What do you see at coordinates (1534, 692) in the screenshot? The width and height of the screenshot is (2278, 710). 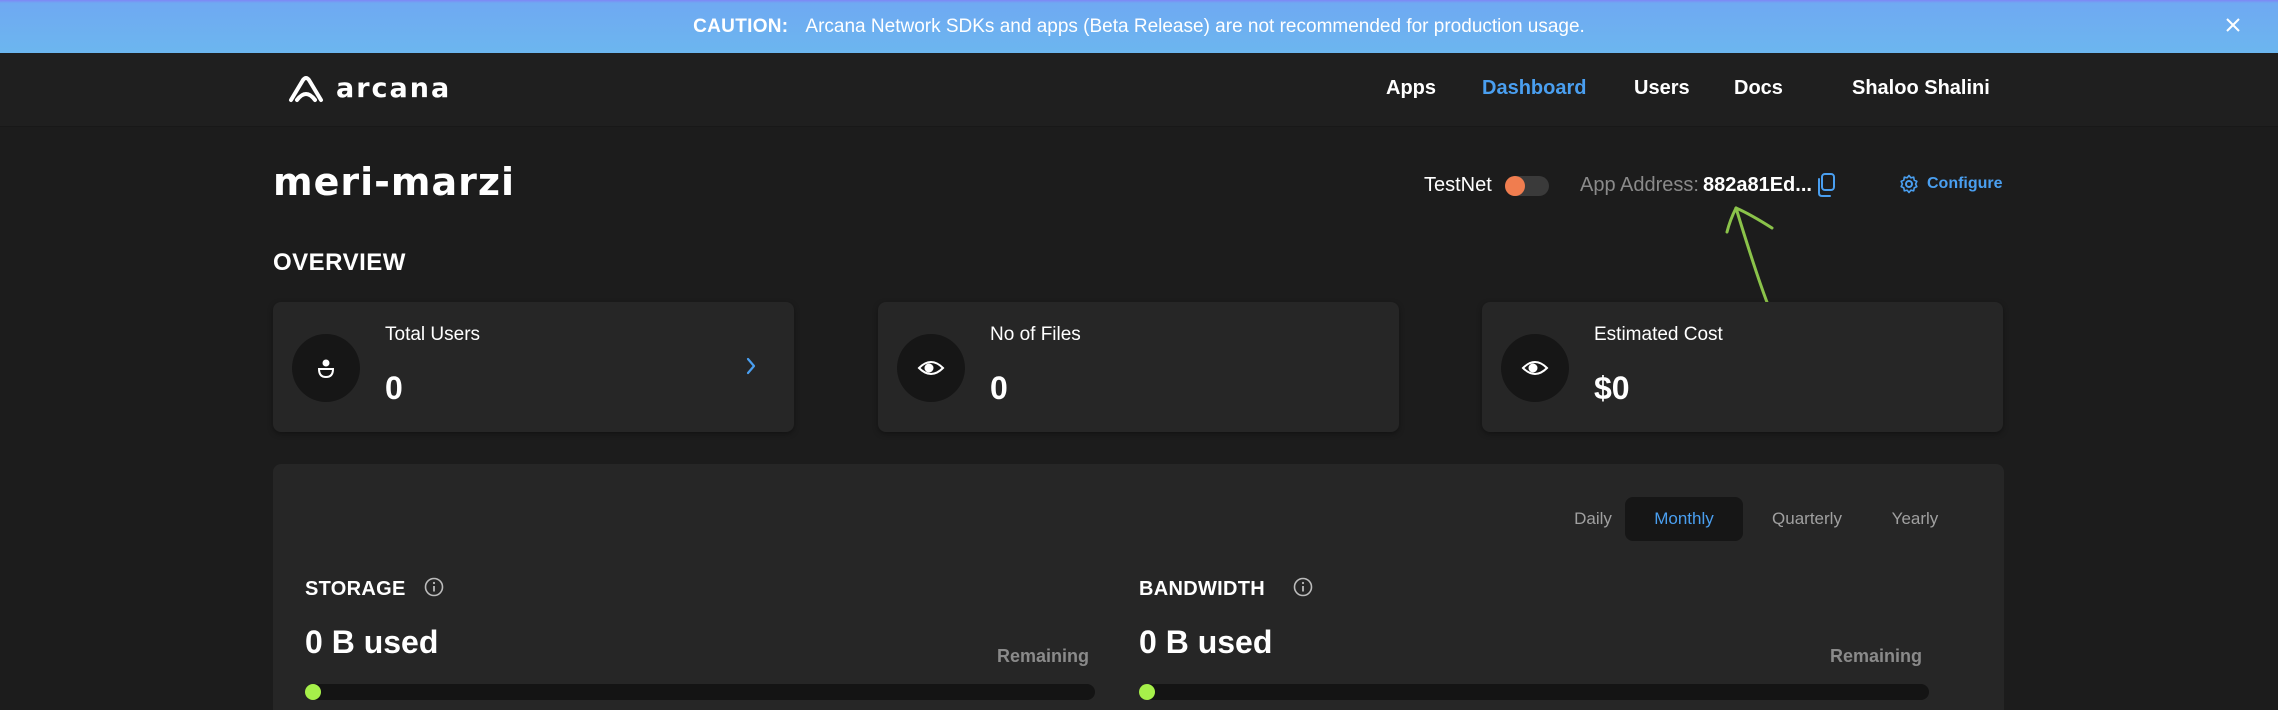 I see `bandwidth-progress-bar` at bounding box center [1534, 692].